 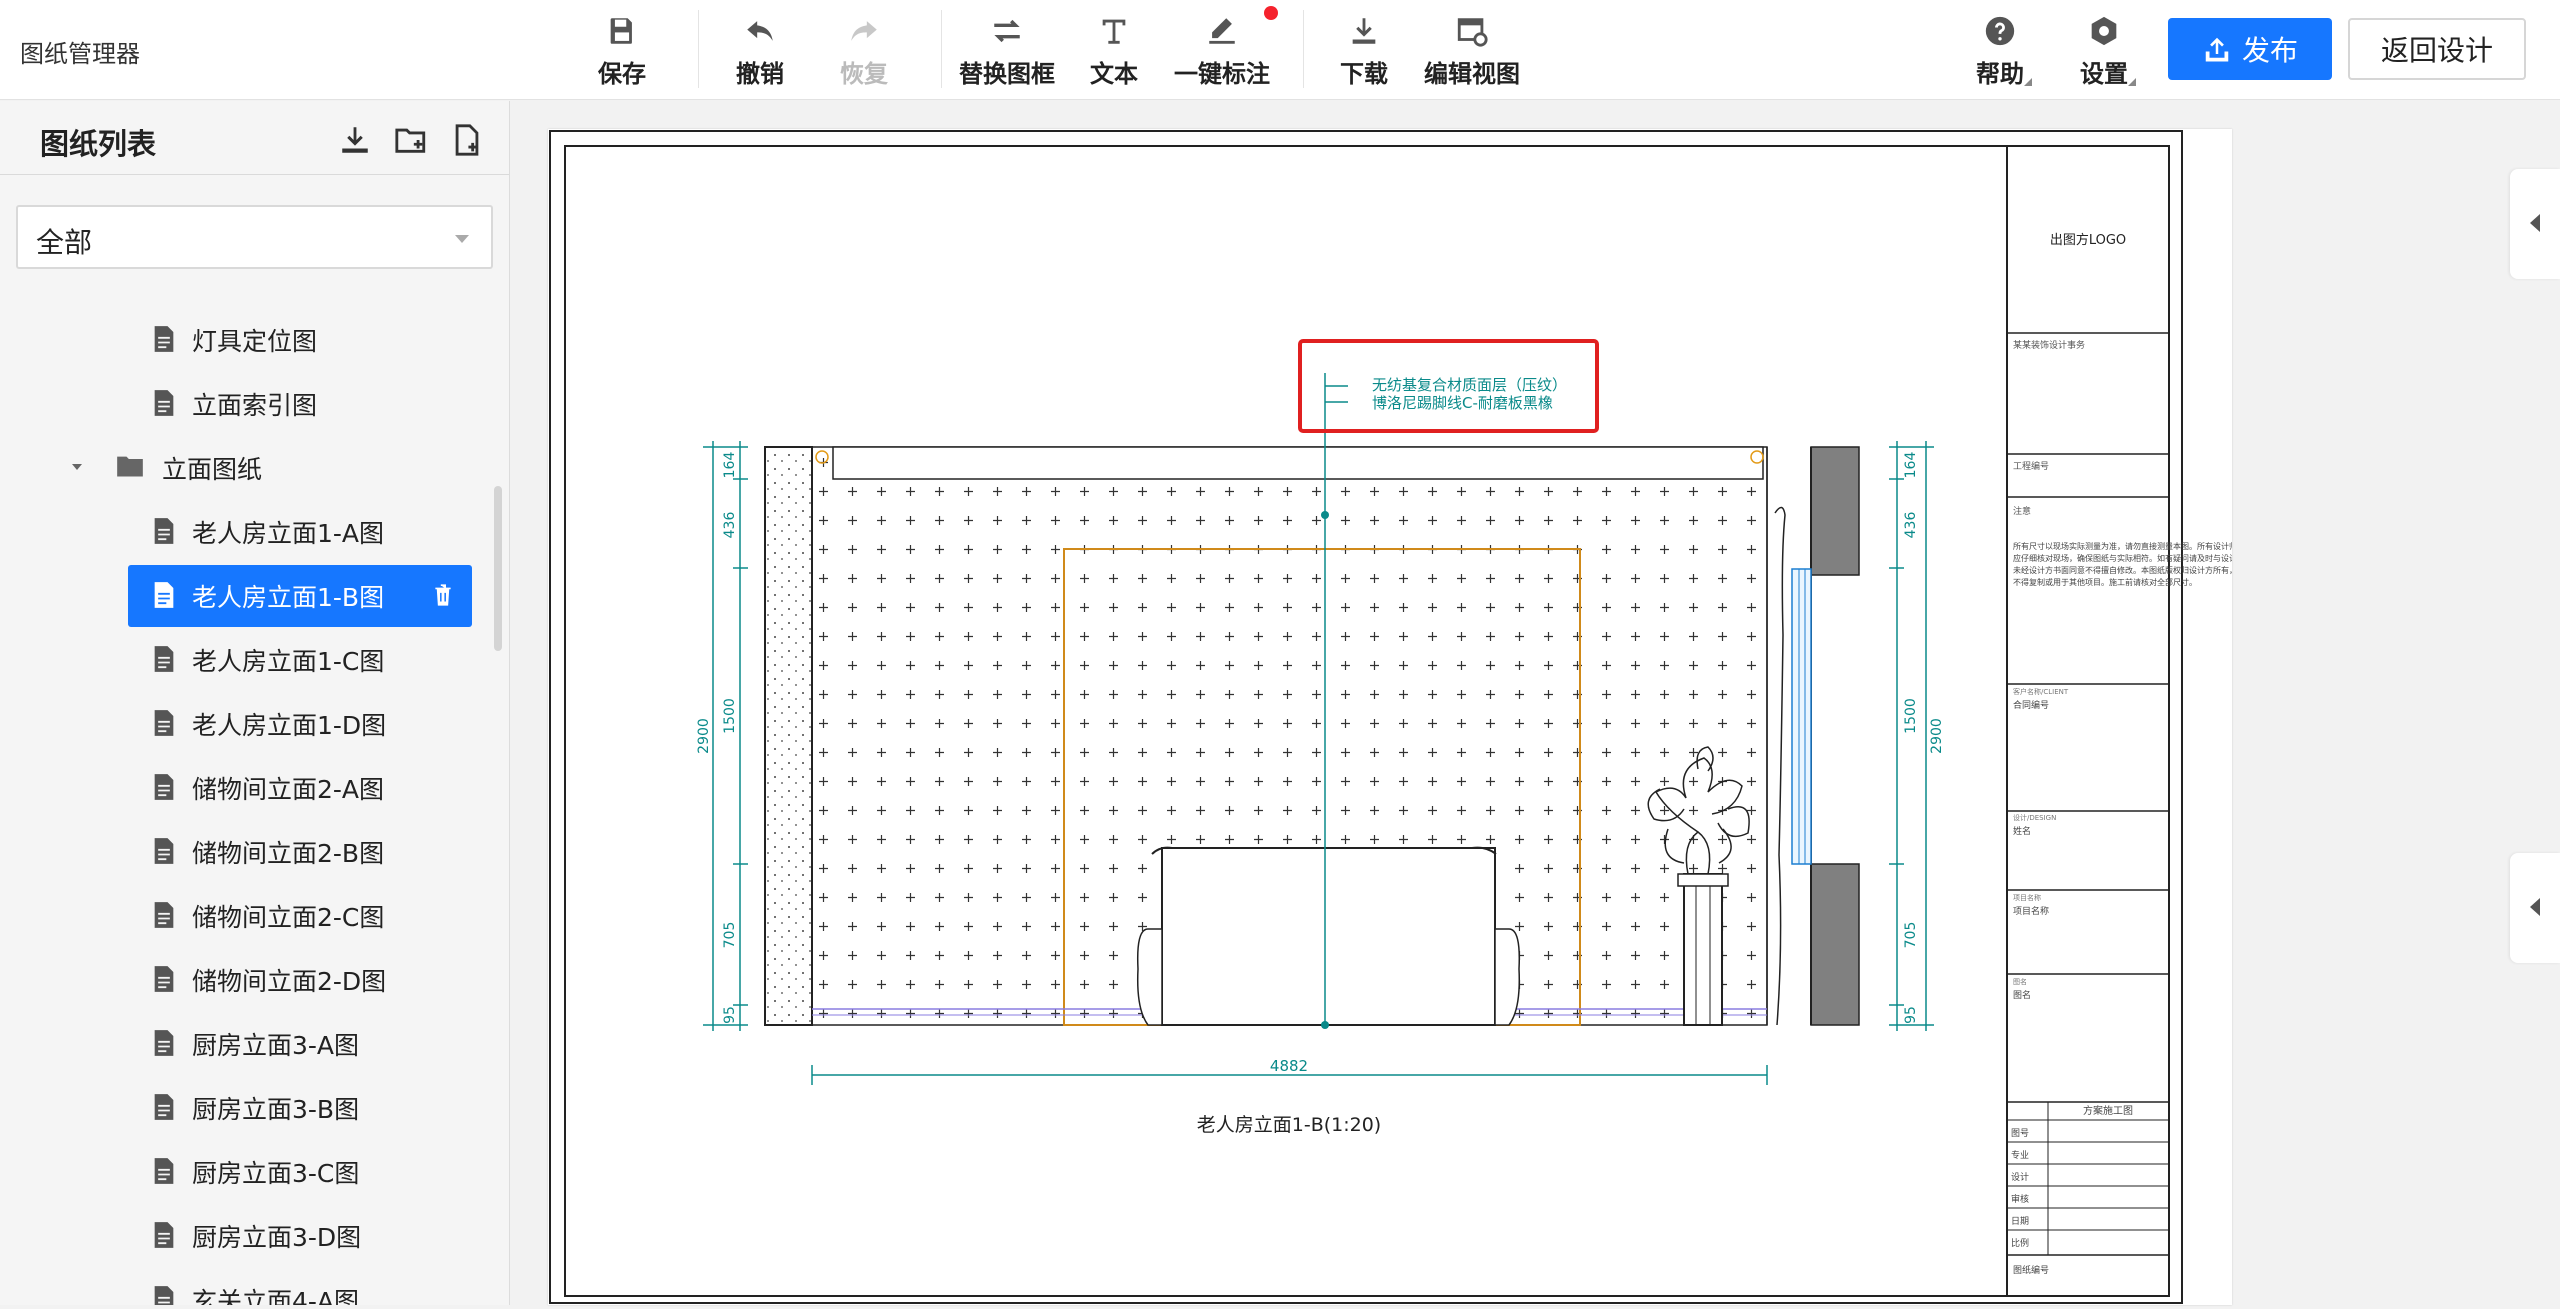 I want to click on svg-text: 未经设计方书面同意不得擅自修改。本图纸版权归设计方所有，, so click(x=2122, y=570).